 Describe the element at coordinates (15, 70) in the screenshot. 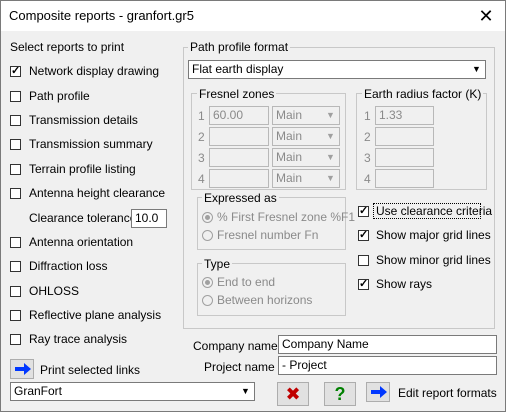

I see `network-display-drawing-checkbox` at that location.